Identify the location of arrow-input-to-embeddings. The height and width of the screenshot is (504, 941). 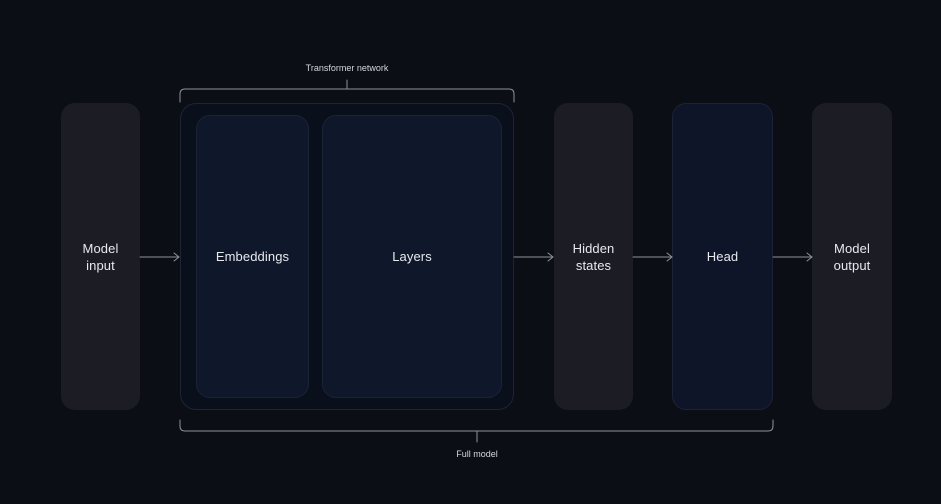
(159, 257).